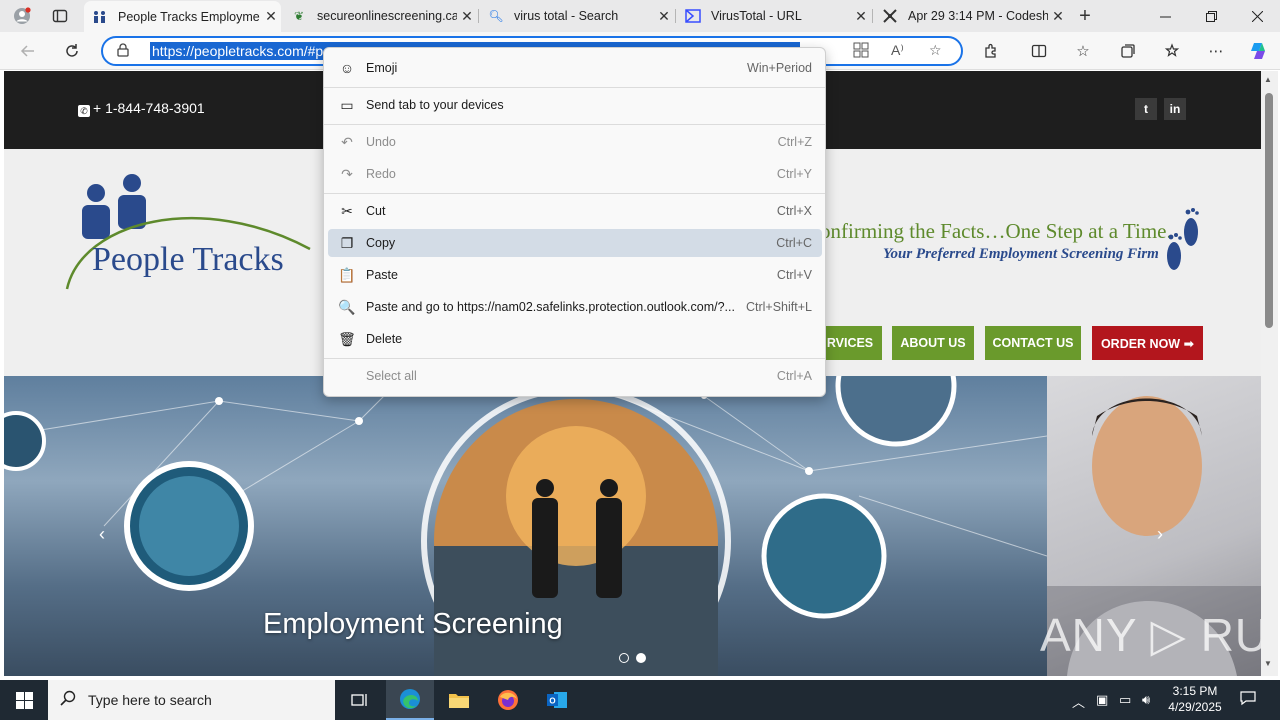 Image resolution: width=1280 pixels, height=720 pixels. Describe the element at coordinates (1268, 79) in the screenshot. I see `scroll-up-icon: ▲` at that location.